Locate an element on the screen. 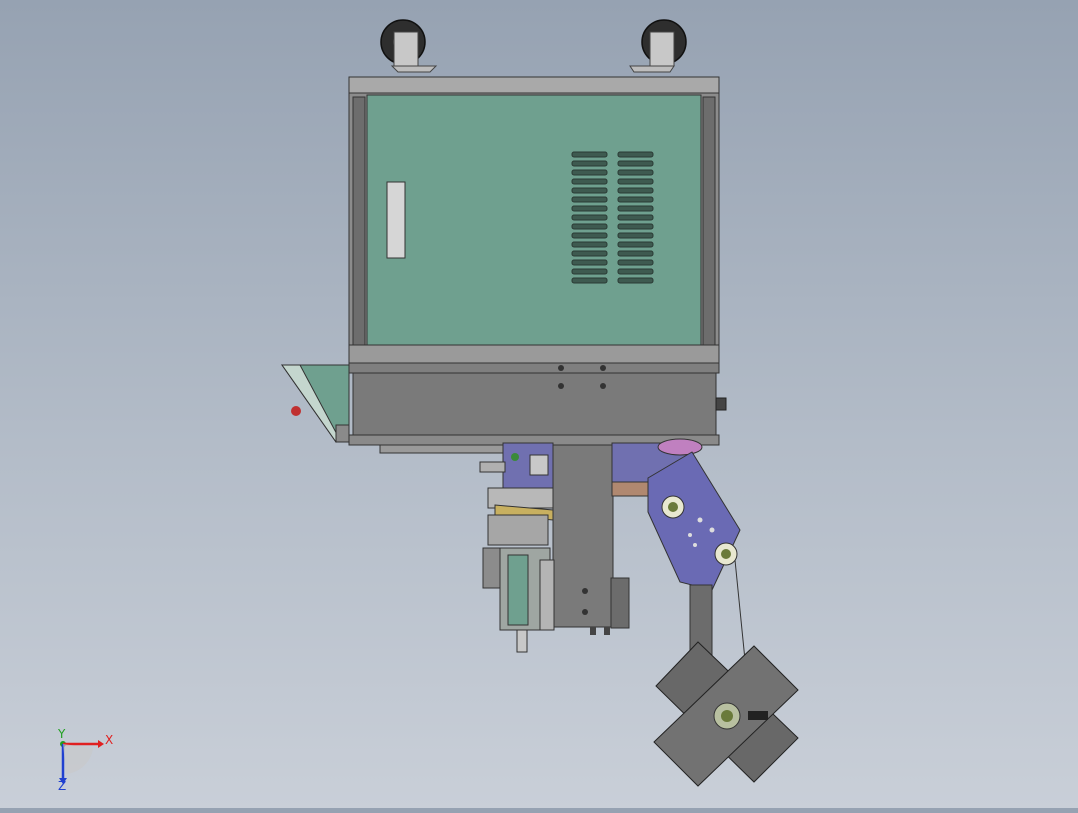 This screenshot has height=813, width=1078. cross-mount-plate is located at coordinates (726, 714).